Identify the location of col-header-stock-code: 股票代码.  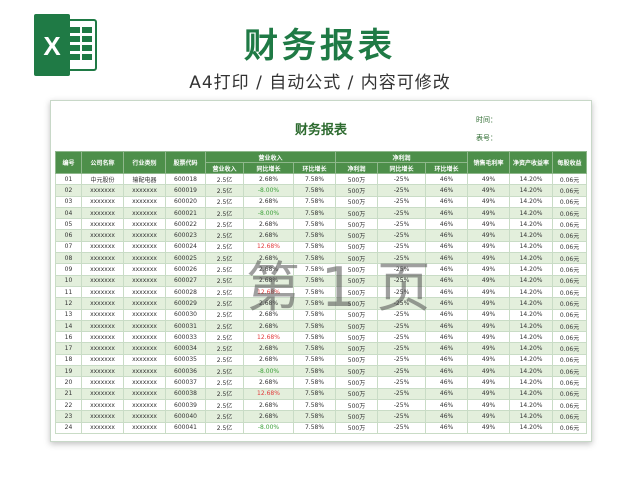
(185, 162).